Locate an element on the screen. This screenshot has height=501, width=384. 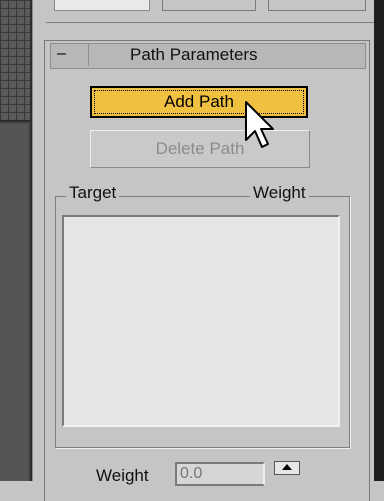
weight-label: Weight is located at coordinates (122, 475).